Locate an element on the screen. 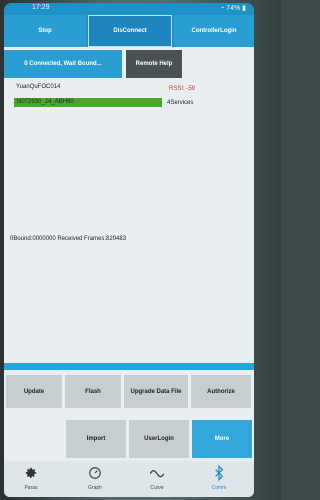 The image size is (320, 500). nav-item-graph: Graph is located at coordinates (95, 479).